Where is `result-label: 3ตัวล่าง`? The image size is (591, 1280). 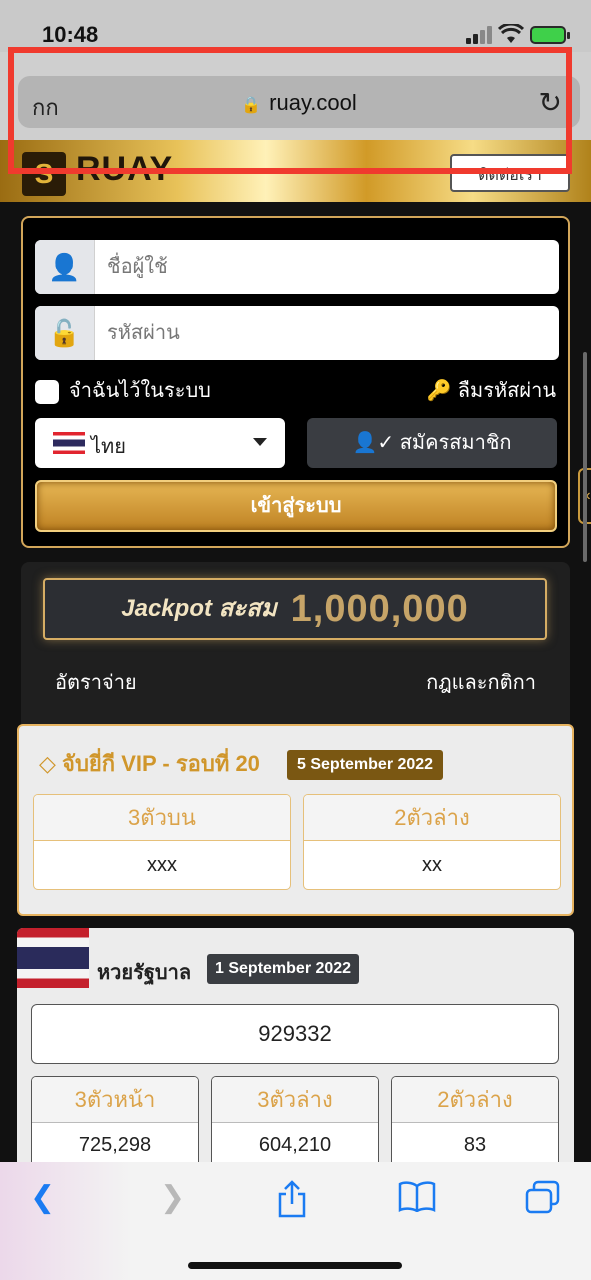
result-label: 3ตัวล่าง is located at coordinates (295, 1100).